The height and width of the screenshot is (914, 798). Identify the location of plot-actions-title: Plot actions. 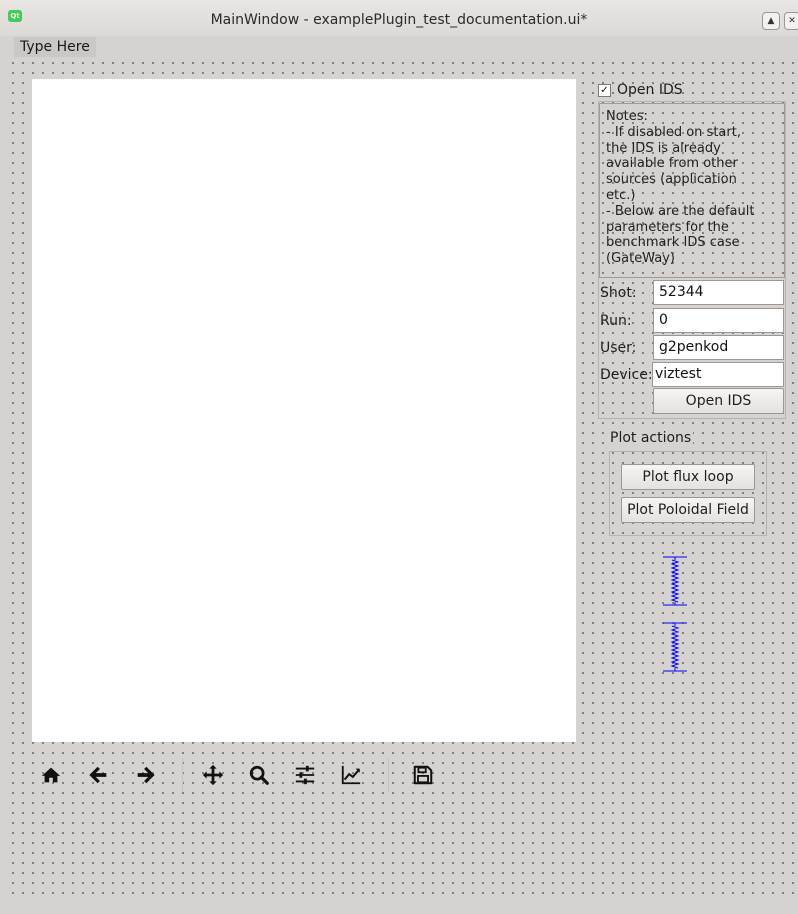
(651, 438).